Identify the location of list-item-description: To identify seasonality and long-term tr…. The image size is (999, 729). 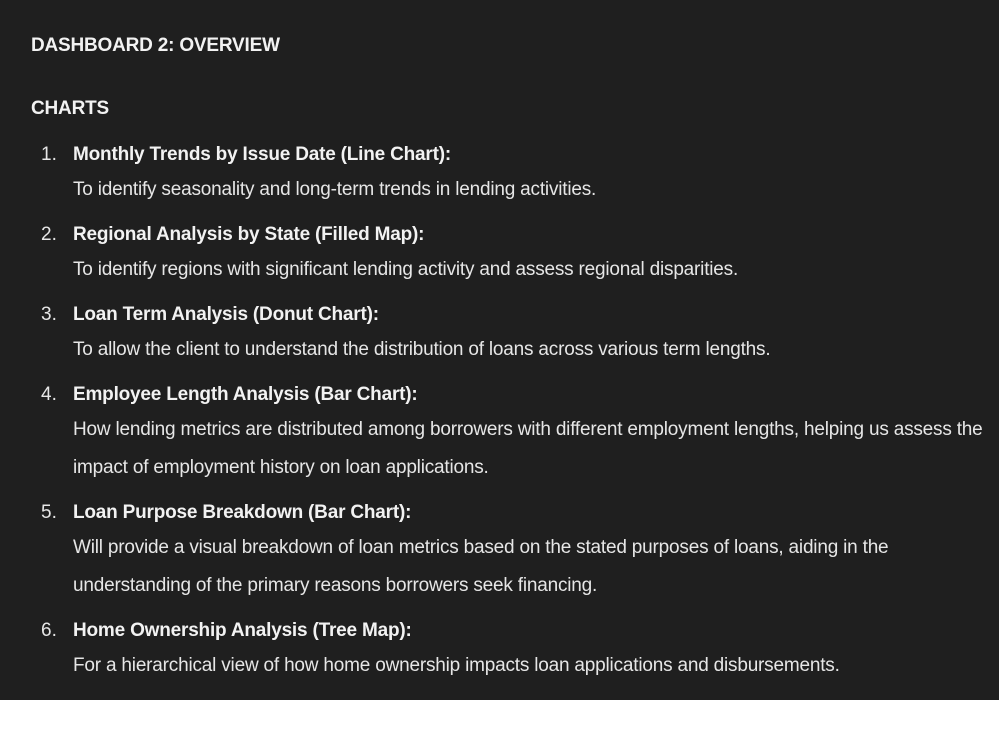
(335, 189).